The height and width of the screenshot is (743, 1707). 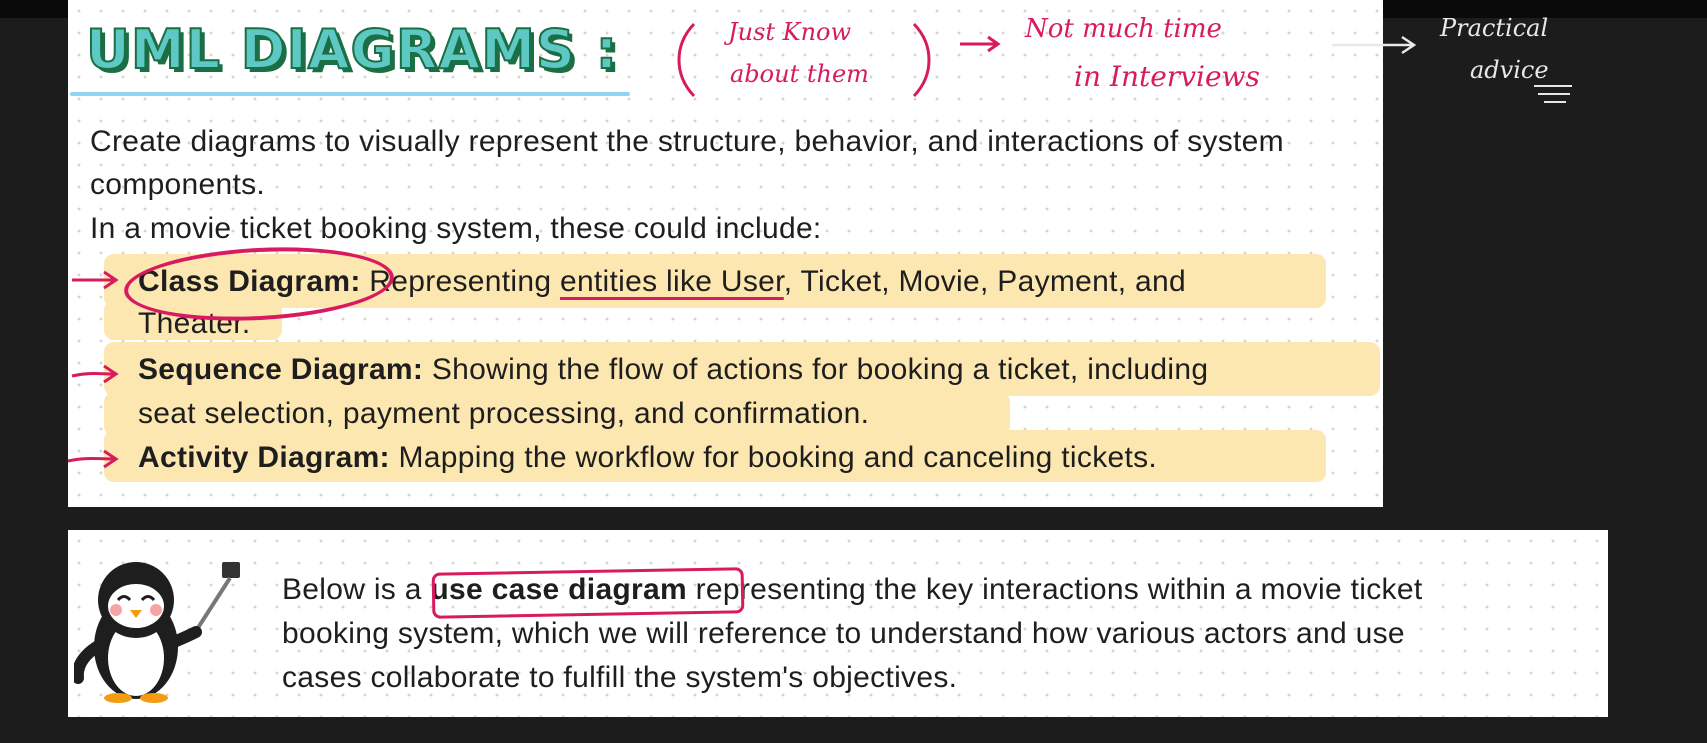 I want to click on just-know-note-2: about them, so click(x=799, y=74).